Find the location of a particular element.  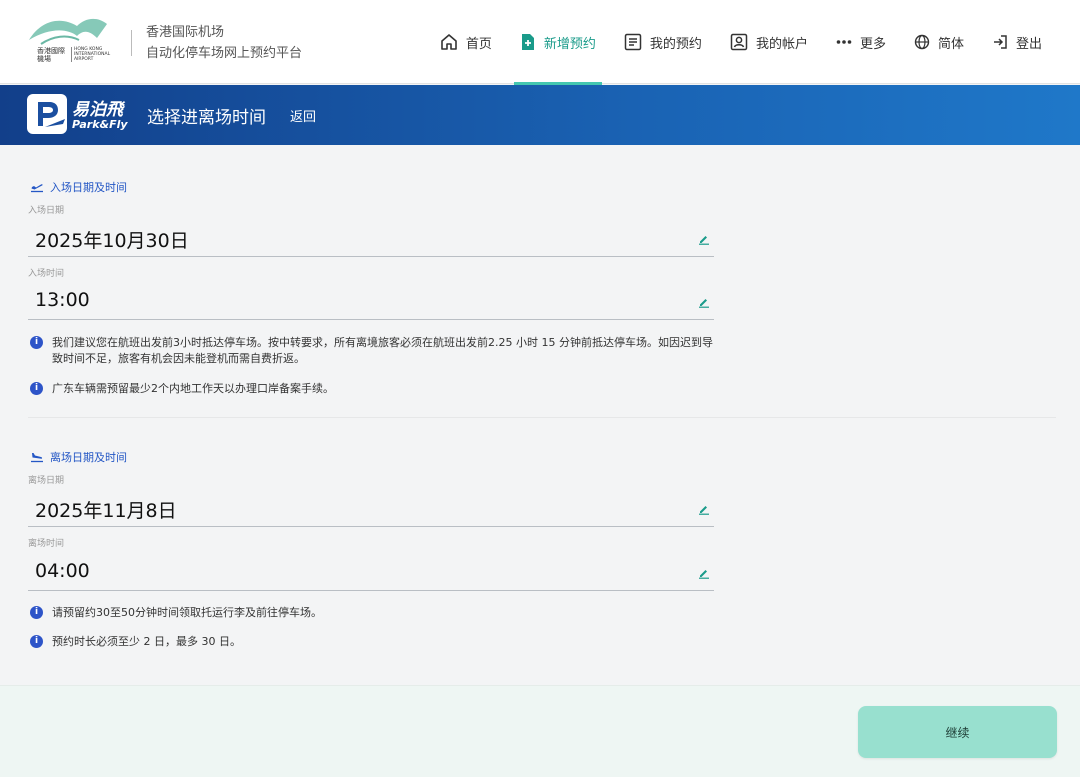

nav-language: 简体 is located at coordinates (939, 42).